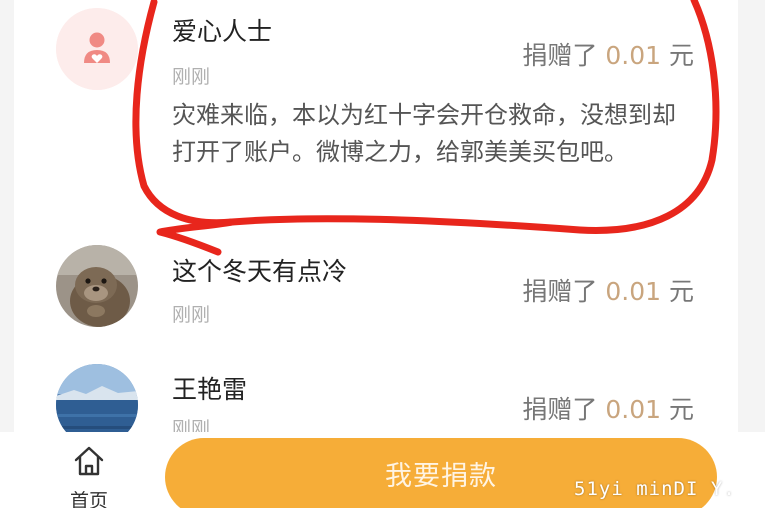 This screenshot has height=508, width=765. Describe the element at coordinates (260, 271) in the screenshot. I see `donor-name: 这个冬天有点冷` at that location.